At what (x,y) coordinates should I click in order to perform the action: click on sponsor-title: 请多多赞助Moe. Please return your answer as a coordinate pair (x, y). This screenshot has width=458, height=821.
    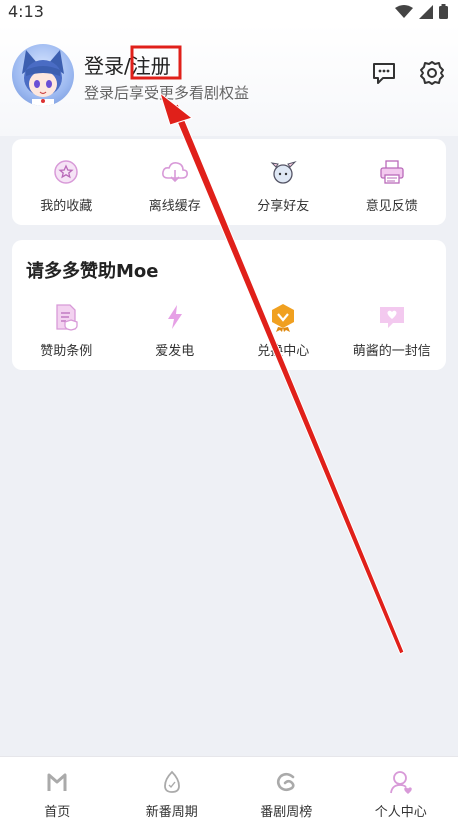
    Looking at the image, I should click on (92, 270).